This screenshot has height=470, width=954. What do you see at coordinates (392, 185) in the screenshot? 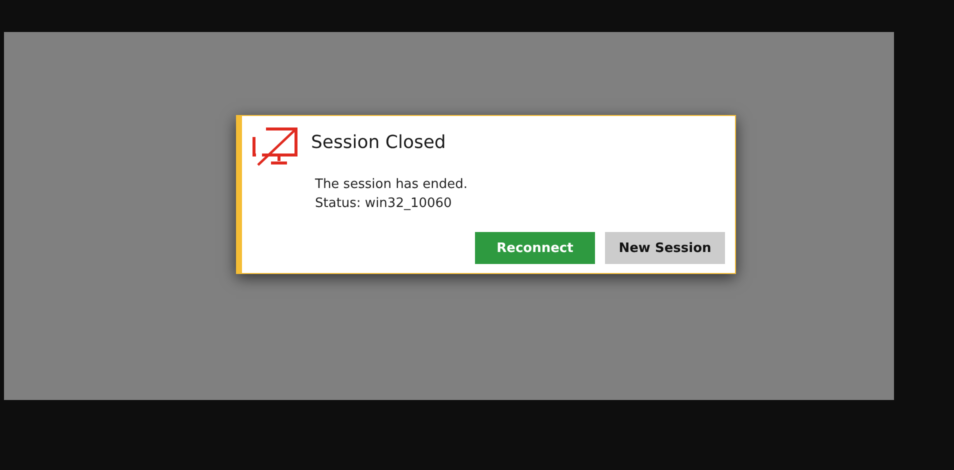
I see `message-text: The session has ended.` at bounding box center [392, 185].